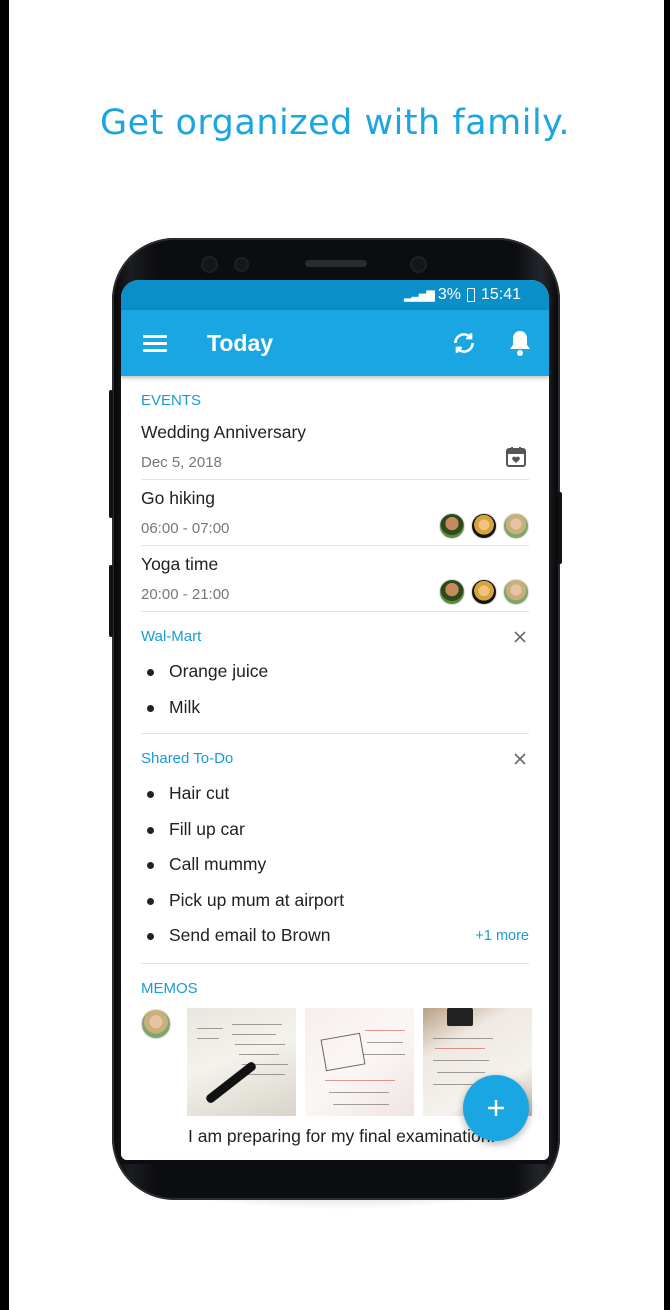 The height and width of the screenshot is (1310, 670). Describe the element at coordinates (199, 793) in the screenshot. I see `list-item-text: Hair cut` at that location.